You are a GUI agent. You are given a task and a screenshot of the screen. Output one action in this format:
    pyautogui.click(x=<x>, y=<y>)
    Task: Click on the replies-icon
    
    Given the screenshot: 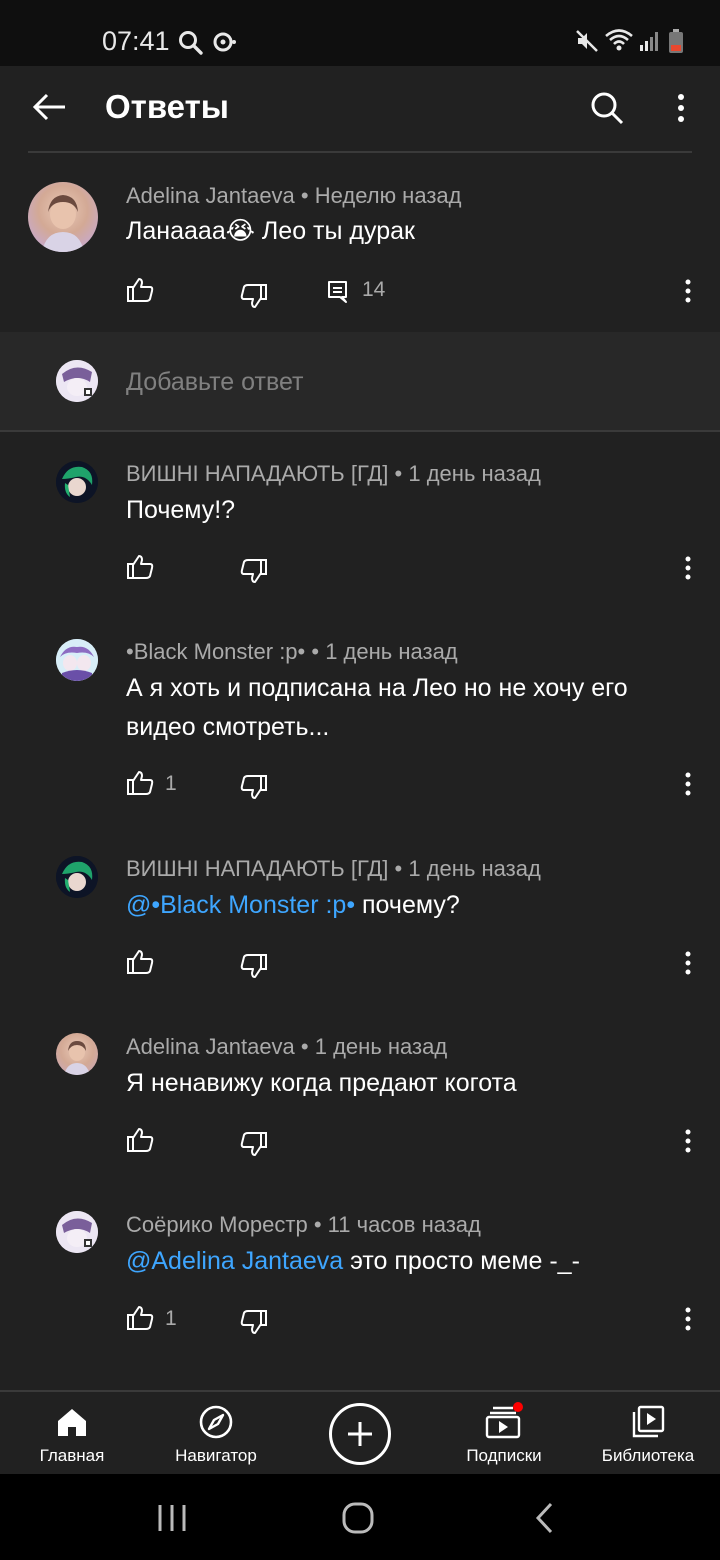 What is the action you would take?
    pyautogui.click(x=338, y=292)
    